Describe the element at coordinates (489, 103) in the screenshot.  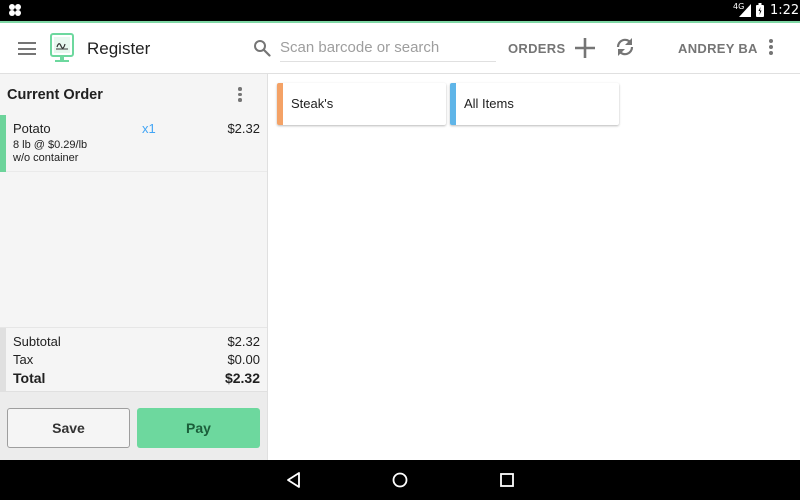
I see `category-label: All Items` at that location.